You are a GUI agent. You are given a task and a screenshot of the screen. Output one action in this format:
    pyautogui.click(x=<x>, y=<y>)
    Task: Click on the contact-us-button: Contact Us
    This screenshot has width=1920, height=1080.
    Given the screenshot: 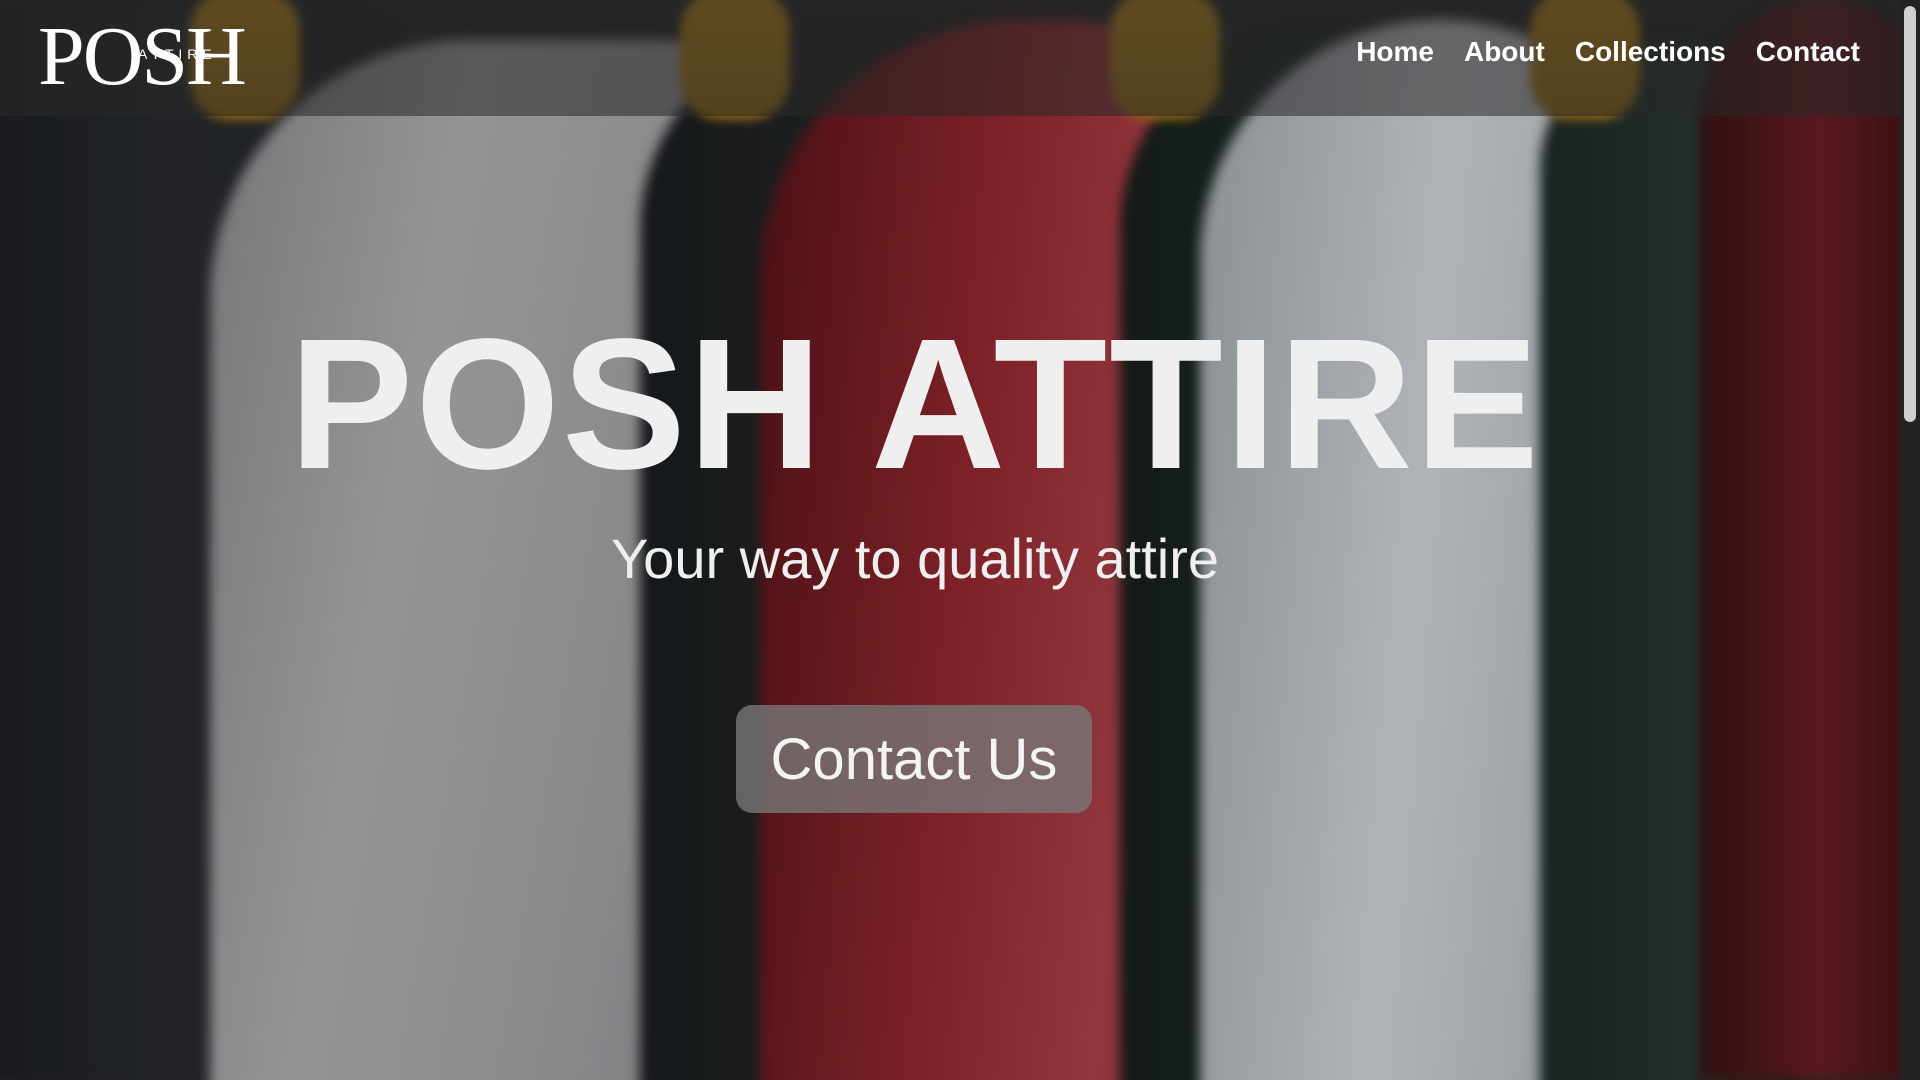 What is the action you would take?
    pyautogui.click(x=914, y=759)
    